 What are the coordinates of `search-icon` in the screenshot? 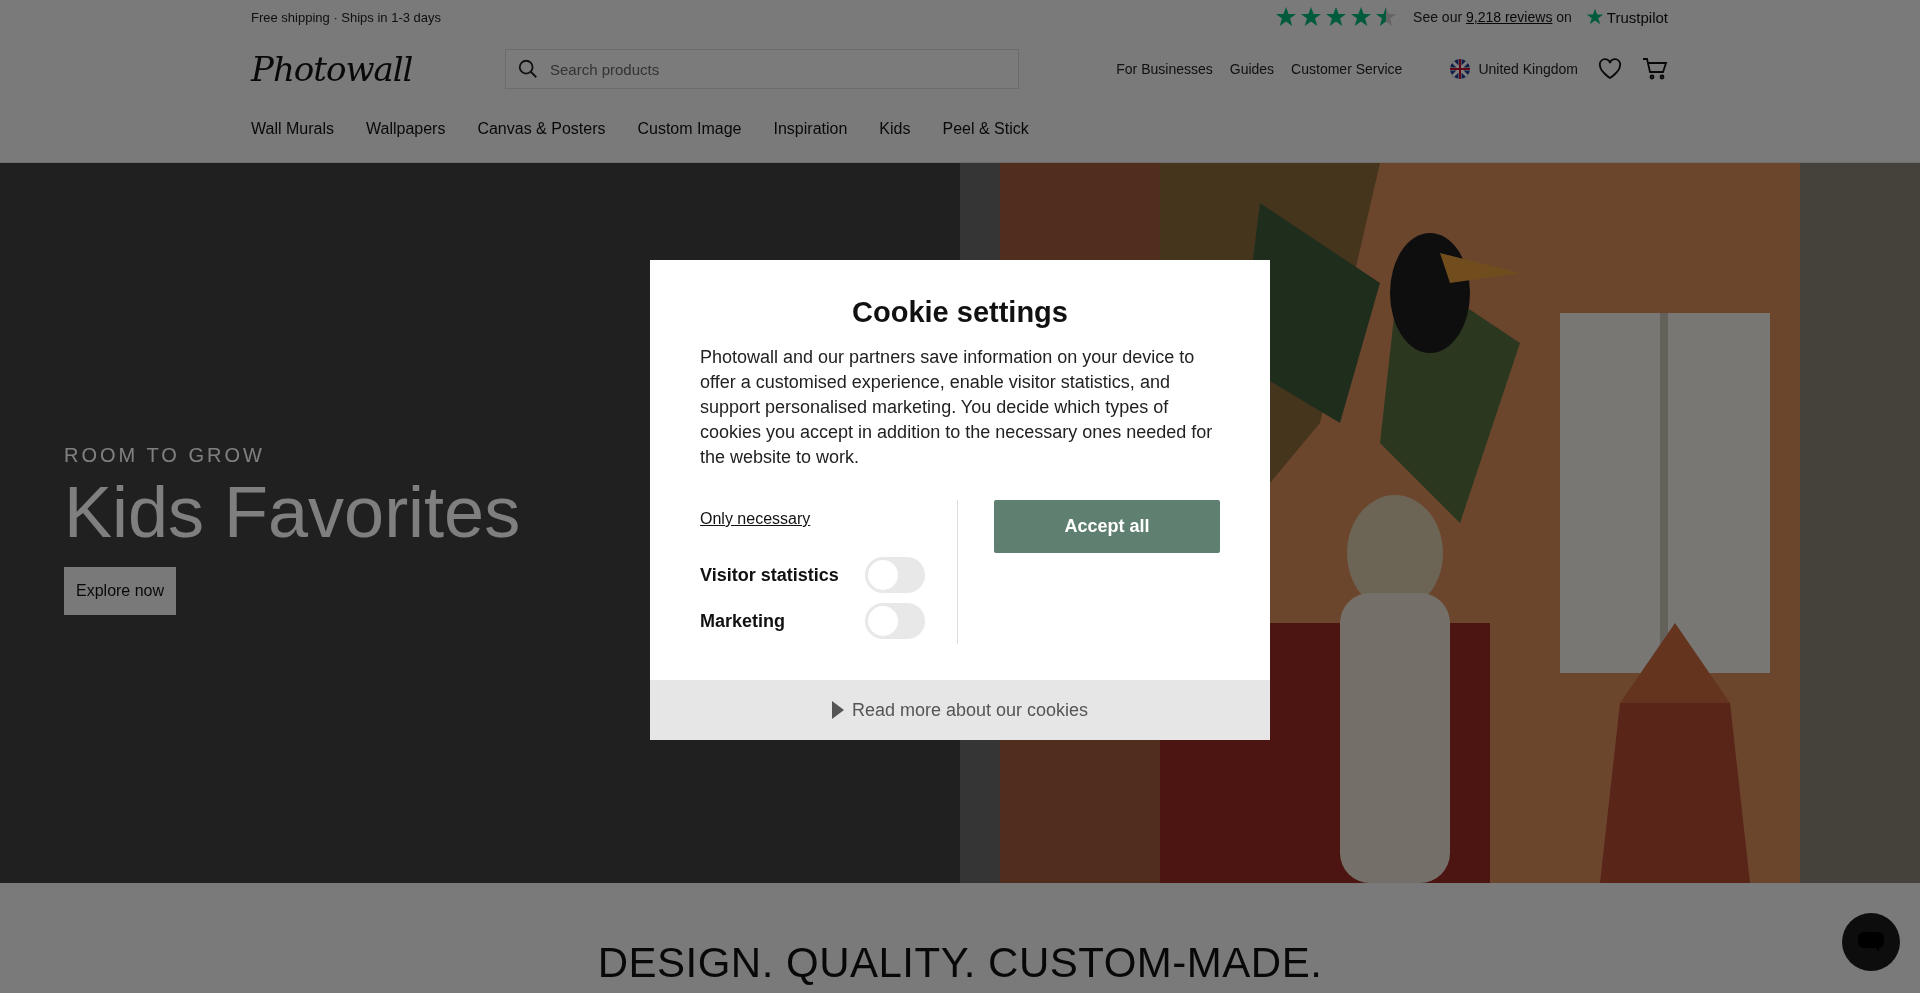 It's located at (528, 69).